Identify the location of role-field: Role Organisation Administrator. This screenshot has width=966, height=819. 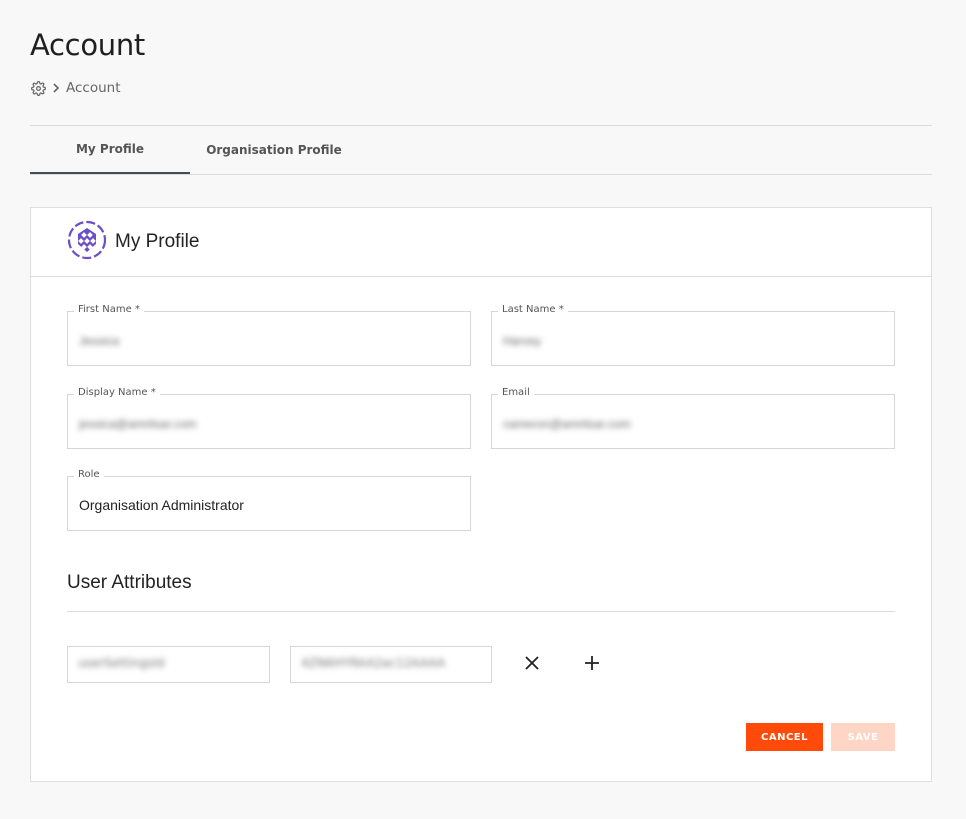
(269, 500).